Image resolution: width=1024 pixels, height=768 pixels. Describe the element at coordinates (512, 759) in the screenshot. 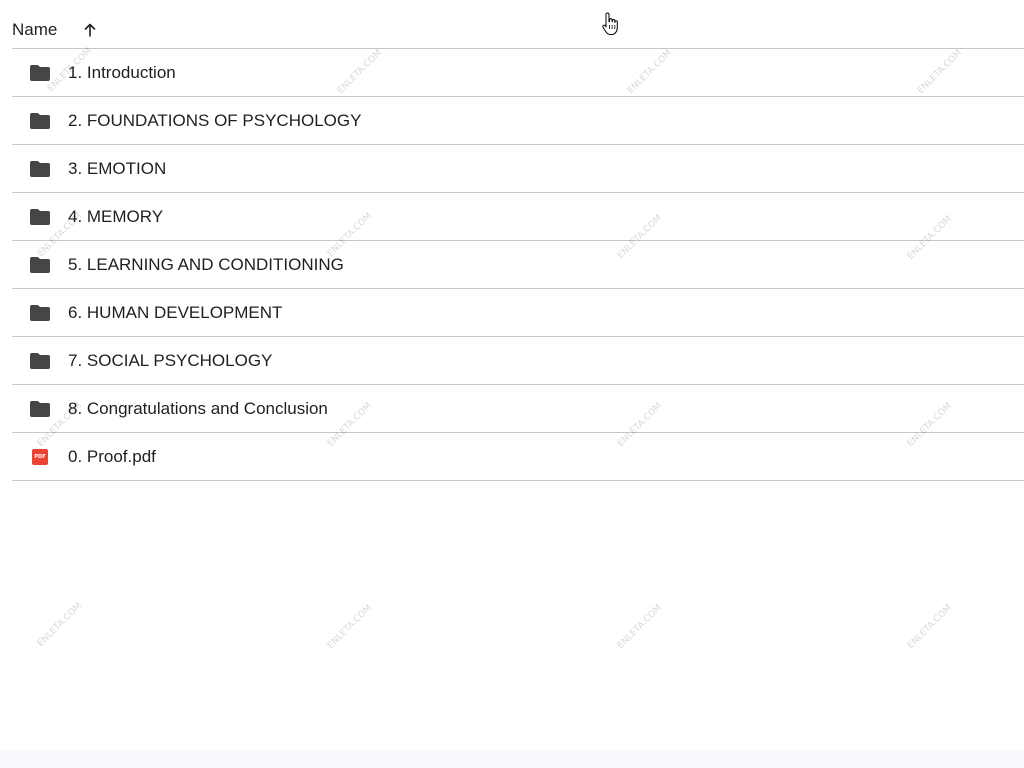

I see `bottom-bar` at that location.